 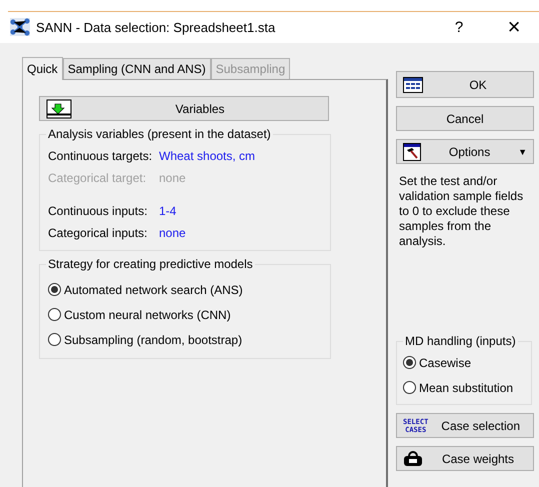 I want to click on network-icon, so click(x=20, y=27).